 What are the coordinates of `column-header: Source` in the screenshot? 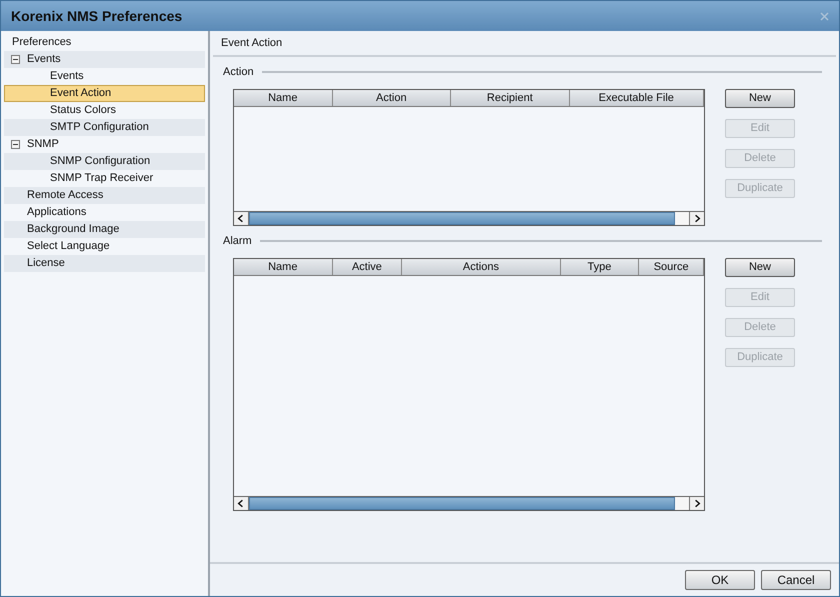 It's located at (671, 267).